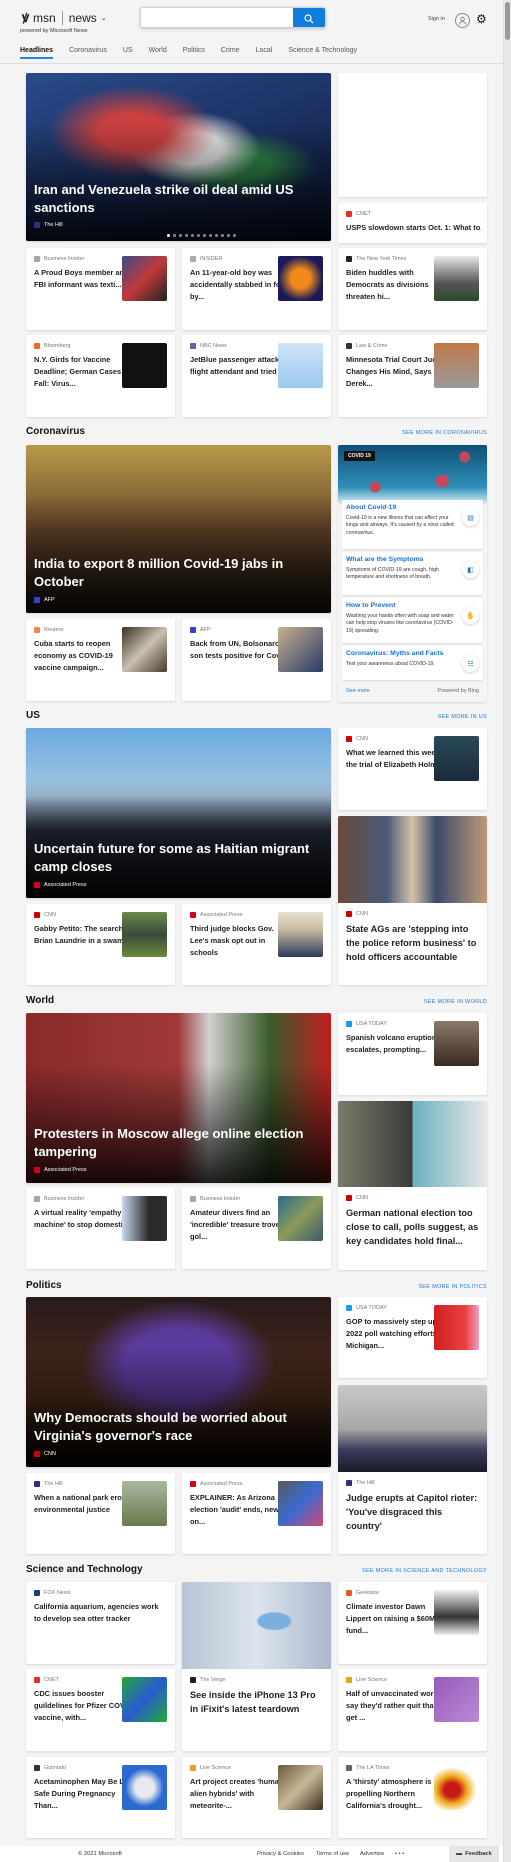  What do you see at coordinates (194, 53) in the screenshot?
I see `nav-tab-politics: Politics` at bounding box center [194, 53].